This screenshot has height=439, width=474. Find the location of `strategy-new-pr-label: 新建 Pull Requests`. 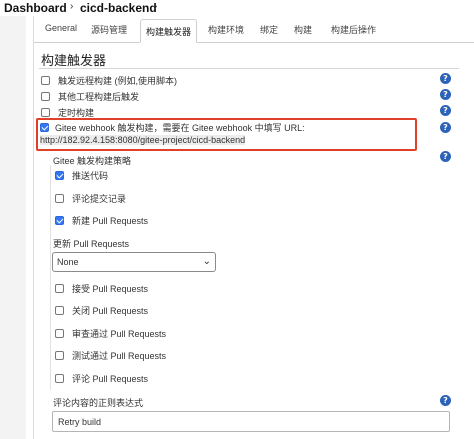

strategy-new-pr-label: 新建 Pull Requests is located at coordinates (110, 220).